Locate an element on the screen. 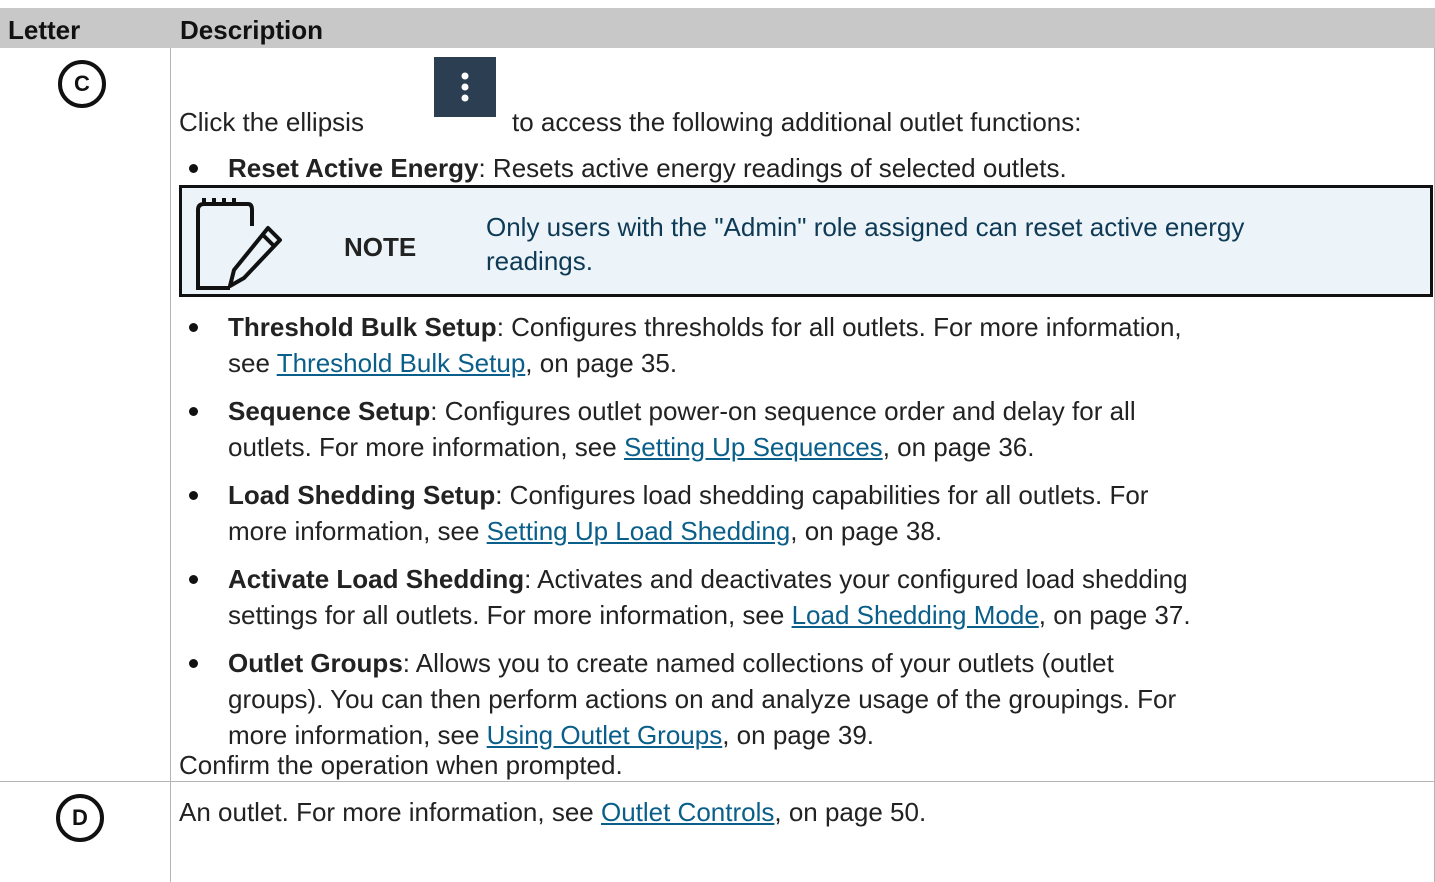  row-divider is located at coordinates (717, 781).